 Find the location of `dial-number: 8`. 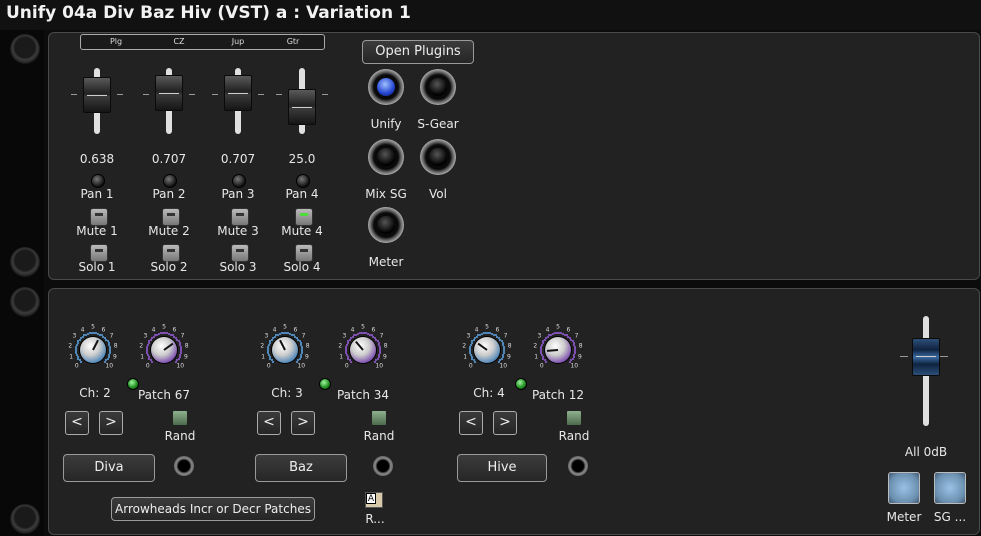

dial-number: 8 is located at coordinates (385, 346).